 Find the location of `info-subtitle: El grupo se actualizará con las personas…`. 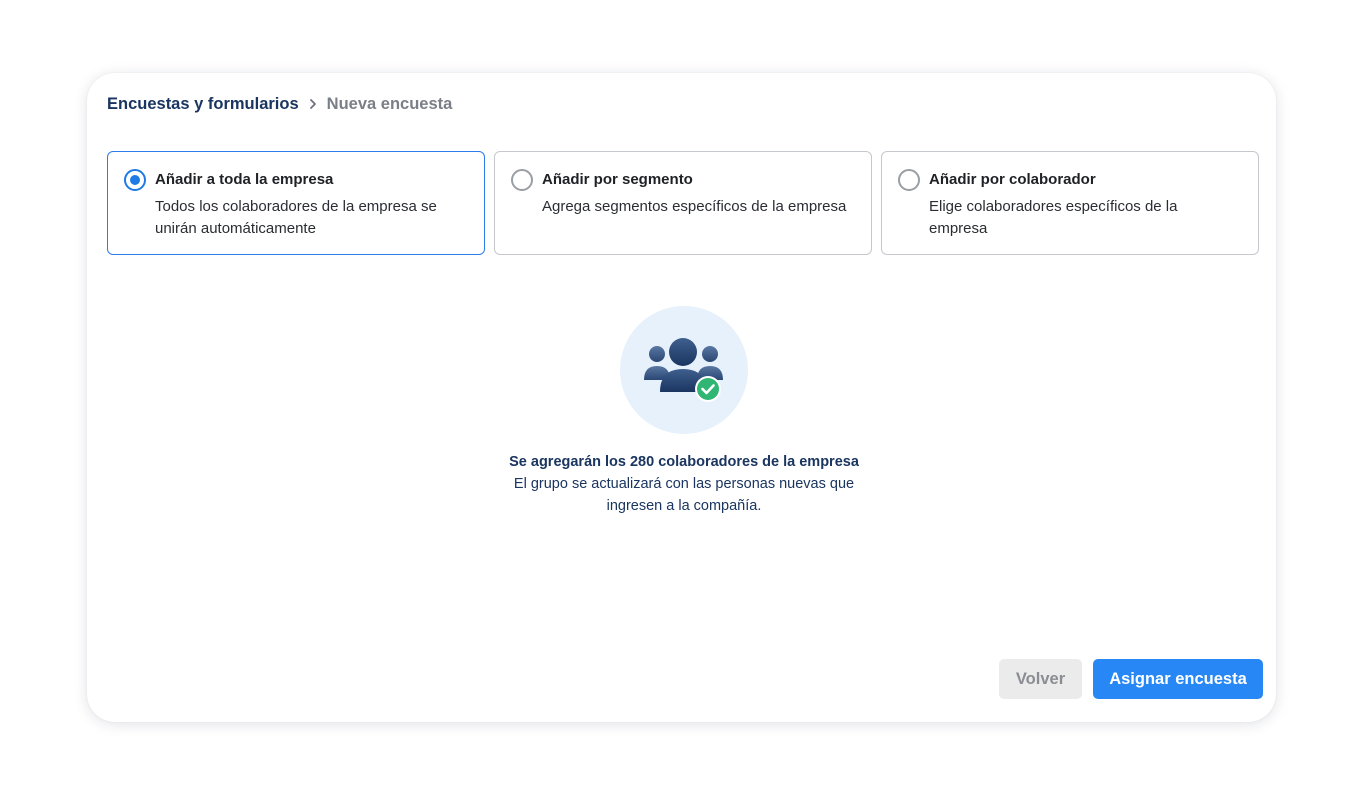

info-subtitle: El grupo se actualizará con las personas… is located at coordinates (684, 495).